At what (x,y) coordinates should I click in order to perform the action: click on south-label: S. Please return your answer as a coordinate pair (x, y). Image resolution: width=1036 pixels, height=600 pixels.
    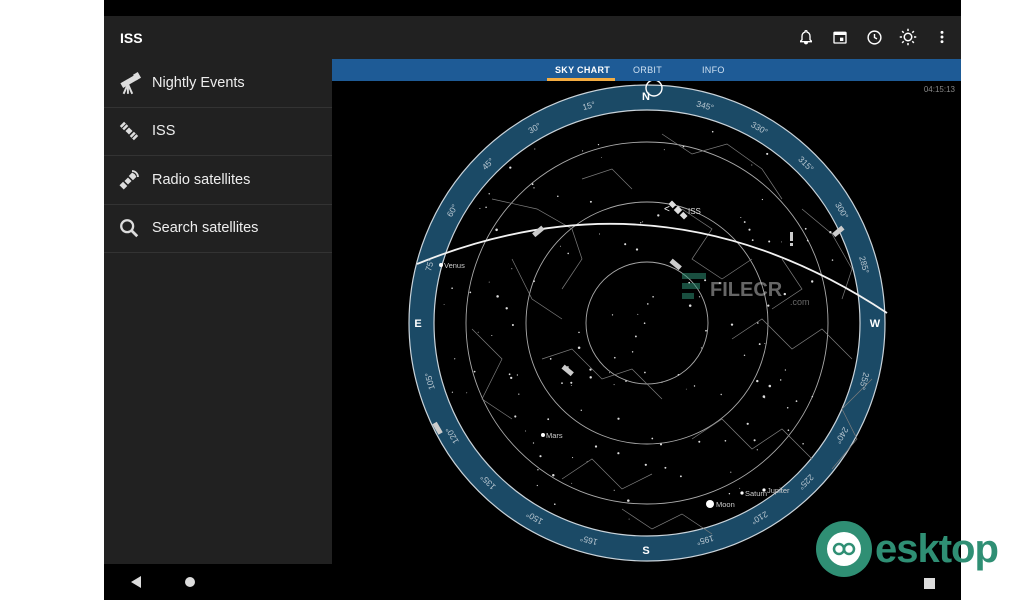
    Looking at the image, I should click on (645, 551).